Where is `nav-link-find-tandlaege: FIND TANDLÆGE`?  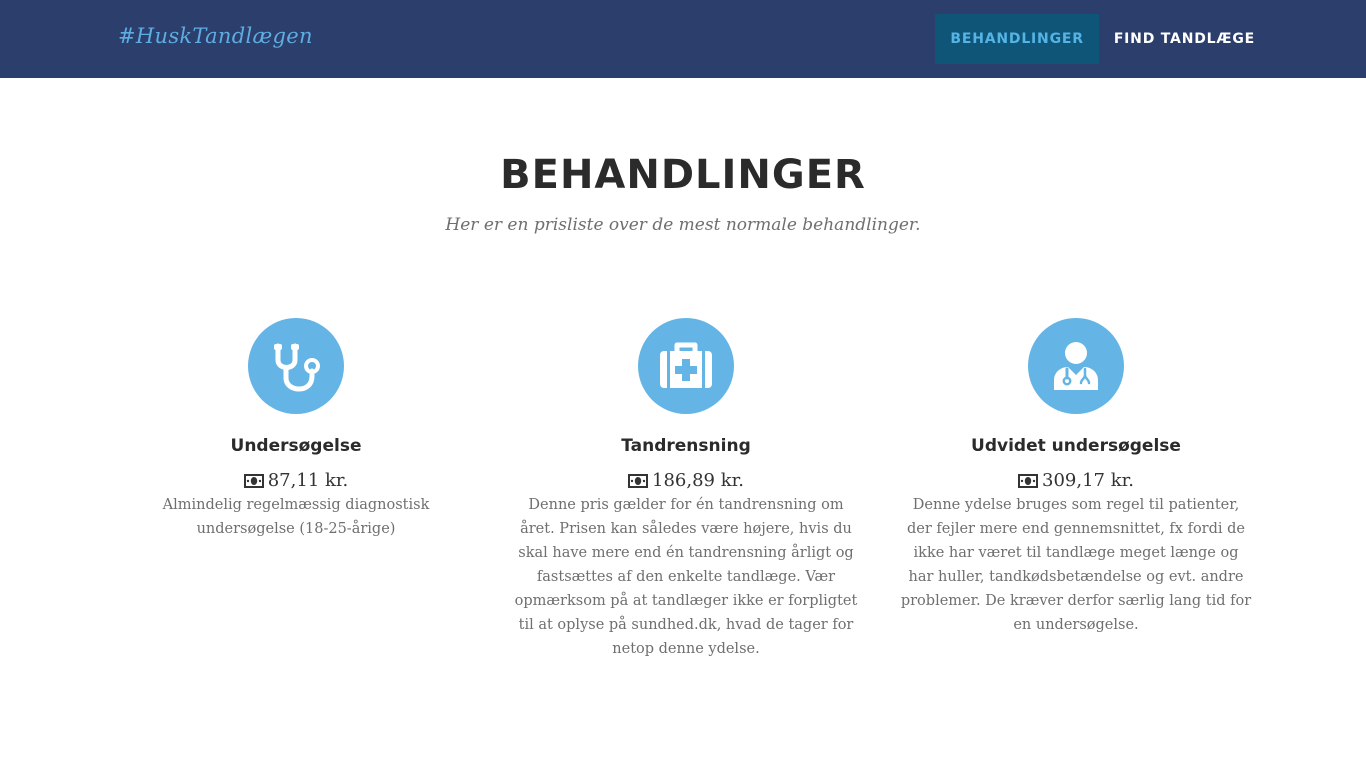
nav-link-find-tandlaege: FIND TANDLÆGE is located at coordinates (1184, 39).